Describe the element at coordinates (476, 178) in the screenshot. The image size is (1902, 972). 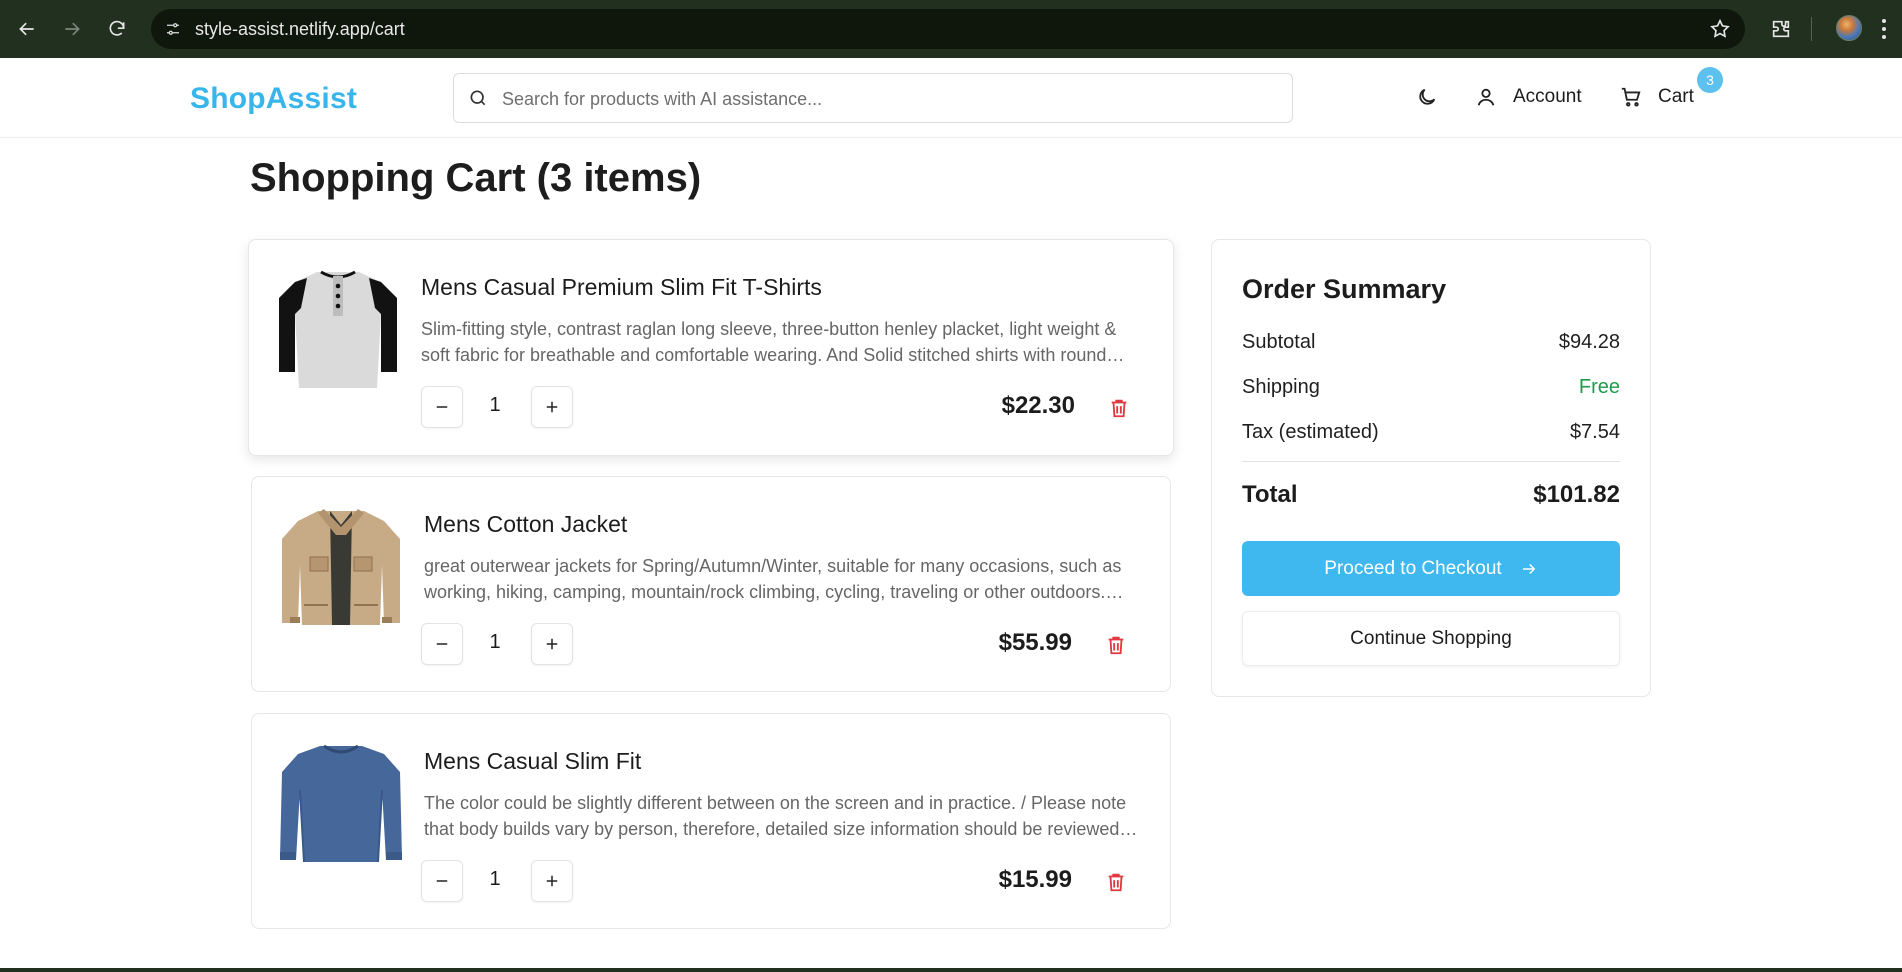
I see `page-title: Shopping Cart (3 items)` at that location.